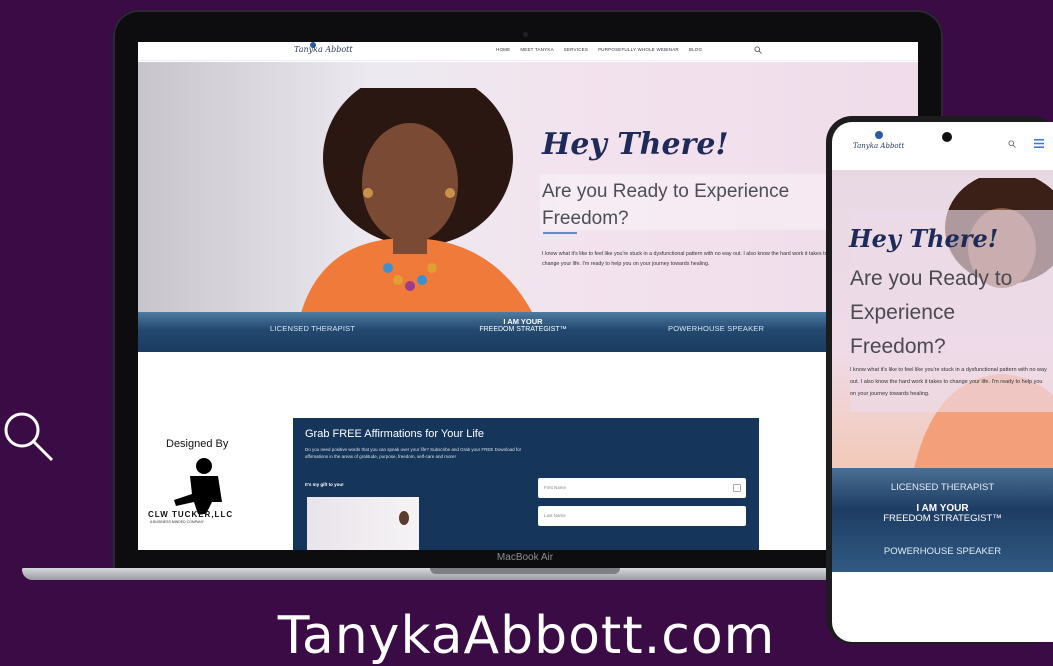  What do you see at coordinates (924, 238) in the screenshot?
I see `phone-greeting: Hey There!` at bounding box center [924, 238].